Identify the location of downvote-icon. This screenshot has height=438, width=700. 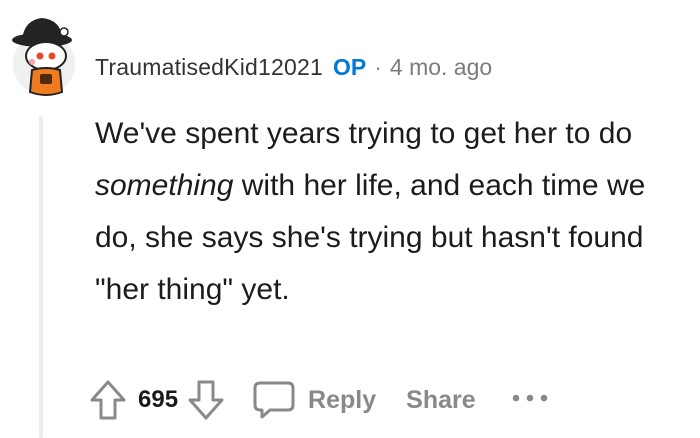
(206, 400).